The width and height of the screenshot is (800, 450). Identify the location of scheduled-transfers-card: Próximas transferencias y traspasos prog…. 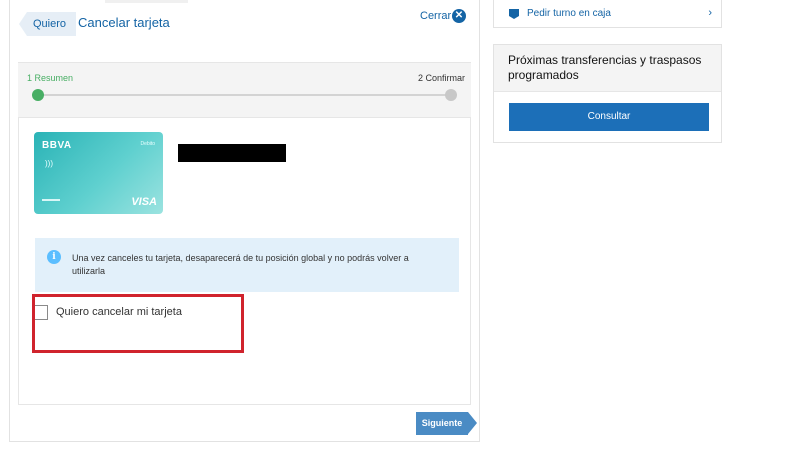
(607, 93).